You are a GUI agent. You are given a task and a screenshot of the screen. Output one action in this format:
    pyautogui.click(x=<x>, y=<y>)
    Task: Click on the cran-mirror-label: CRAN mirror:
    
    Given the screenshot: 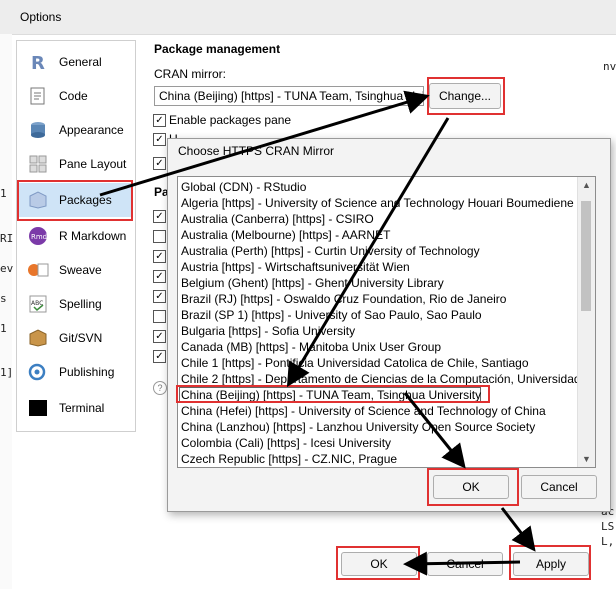 What is the action you would take?
    pyautogui.click(x=190, y=74)
    